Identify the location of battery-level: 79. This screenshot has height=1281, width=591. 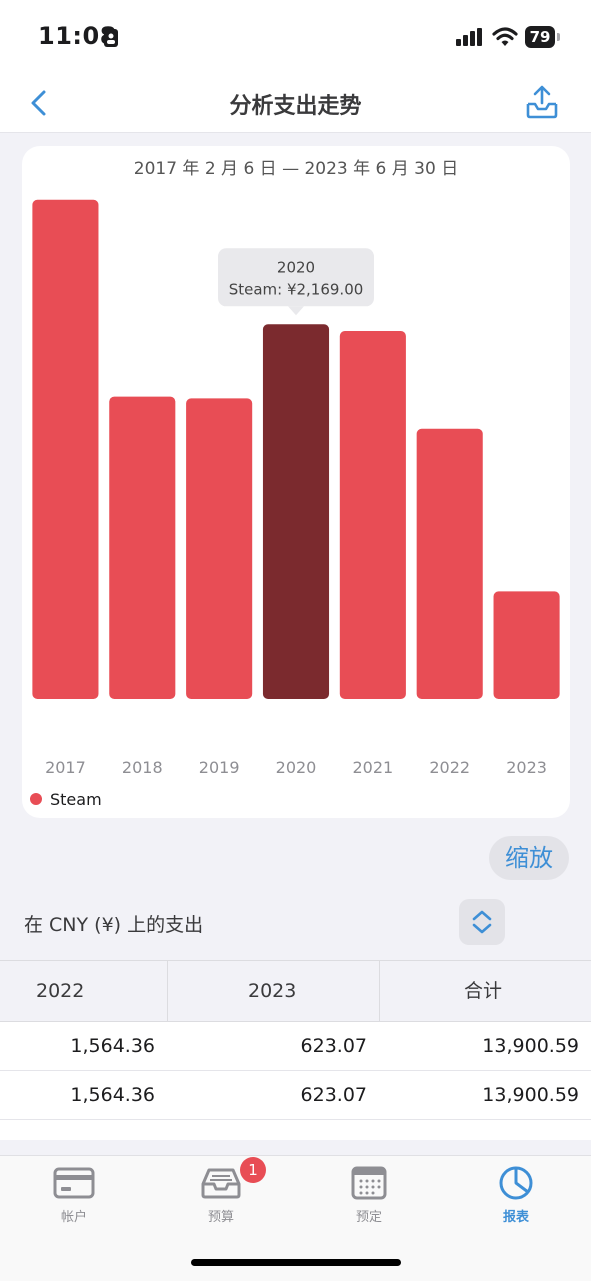
(540, 37).